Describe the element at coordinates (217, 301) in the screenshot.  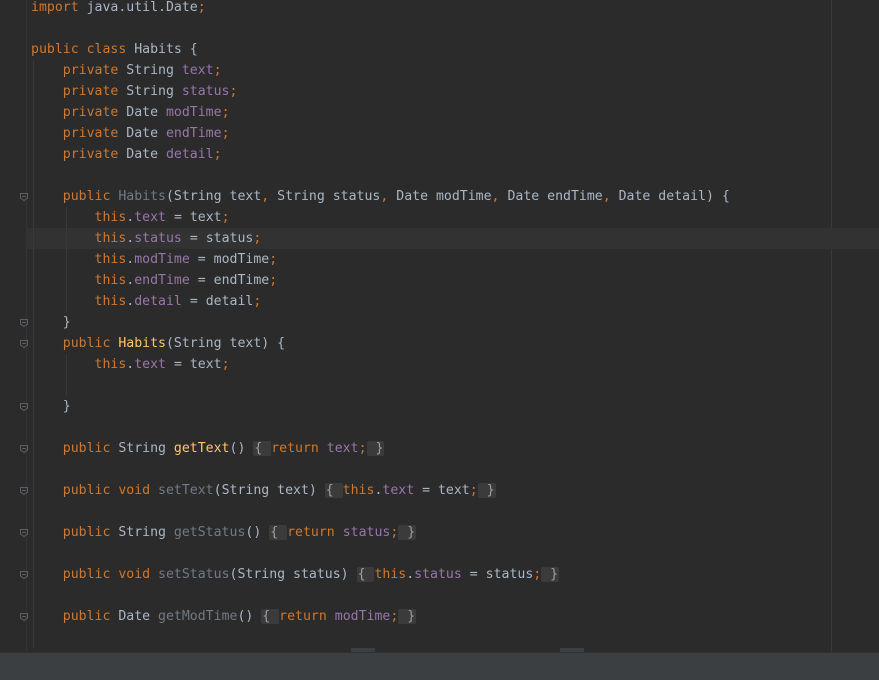
I see `code-token: = detail` at that location.